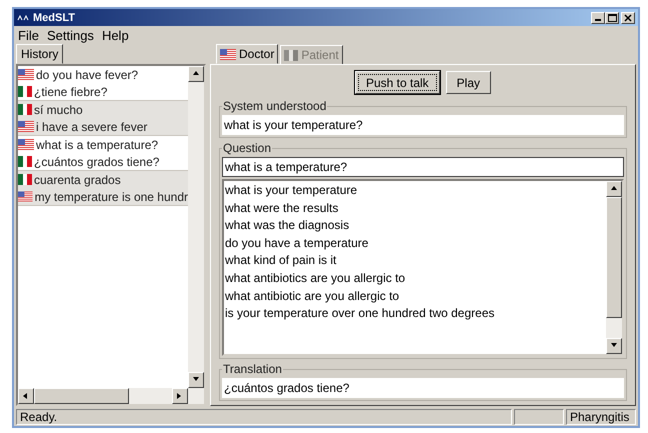 The height and width of the screenshot is (433, 648). What do you see at coordinates (77, 179) in the screenshot?
I see `history-text: cuarenta grados` at bounding box center [77, 179].